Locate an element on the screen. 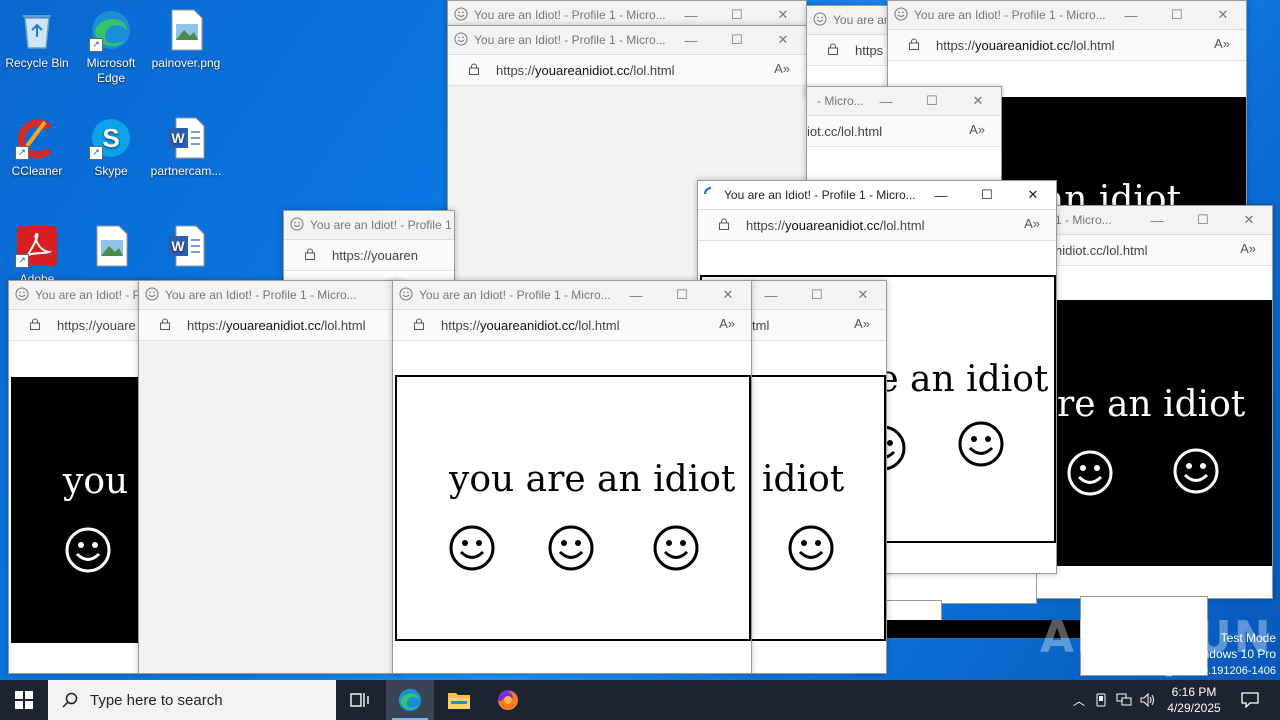  url-text: https://youare is located at coordinates (96, 325).